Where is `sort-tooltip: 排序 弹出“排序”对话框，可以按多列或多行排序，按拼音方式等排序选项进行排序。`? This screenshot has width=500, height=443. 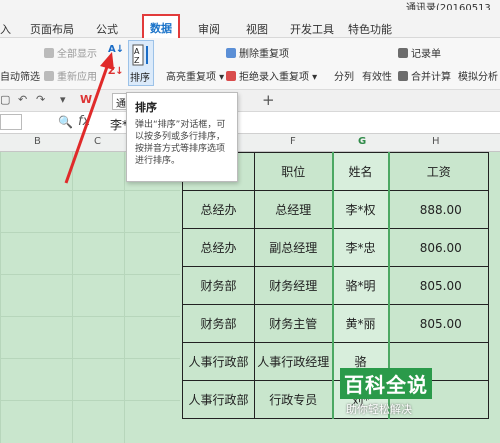
sort-tooltip: 排序 弹出“排序”对话框，可以按多列或多行排序，按拼音方式等排序选项进行排序。 is located at coordinates (182, 137).